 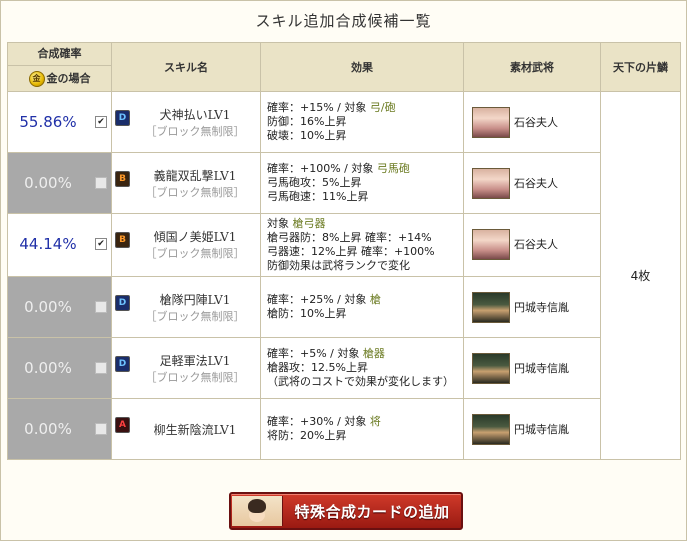 What do you see at coordinates (307, 121) in the screenshot?
I see `effect-line: 防御：16%上昇` at bounding box center [307, 121].